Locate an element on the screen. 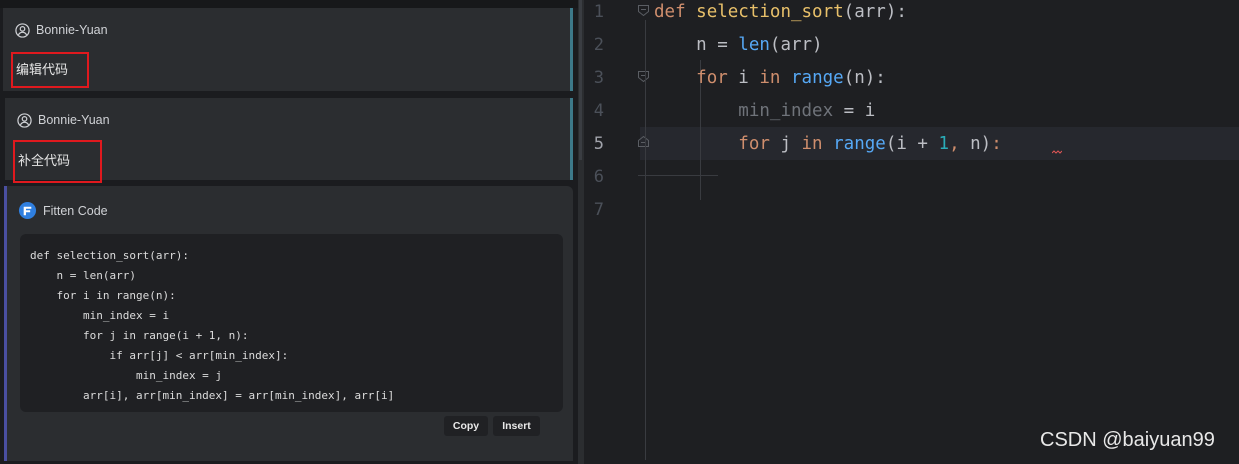 This screenshot has width=1239, height=464. error-squiggle is located at coordinates (1057, 152).